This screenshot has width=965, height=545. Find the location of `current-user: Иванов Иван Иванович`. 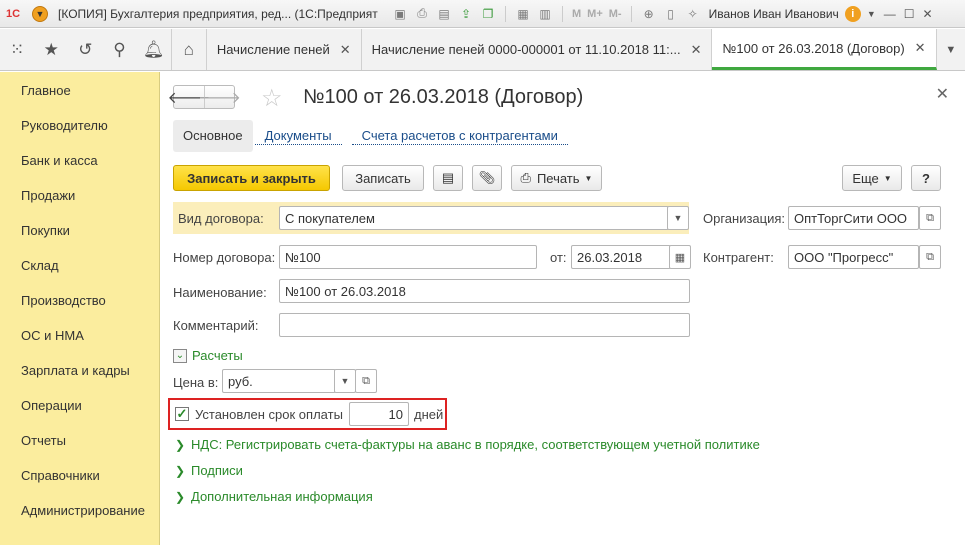

current-user: Иванов Иван Иванович is located at coordinates (774, 14).